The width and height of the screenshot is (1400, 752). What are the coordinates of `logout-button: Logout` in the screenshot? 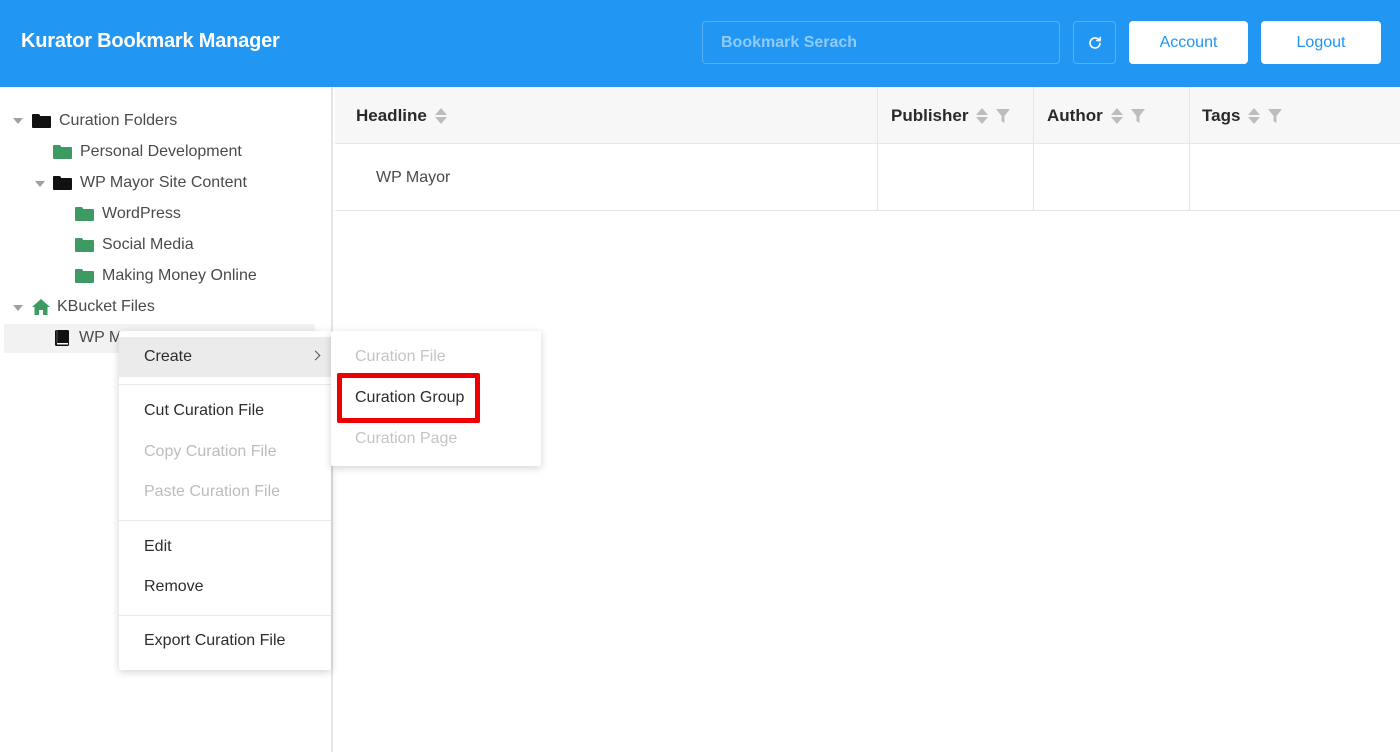 It's located at (1321, 42).